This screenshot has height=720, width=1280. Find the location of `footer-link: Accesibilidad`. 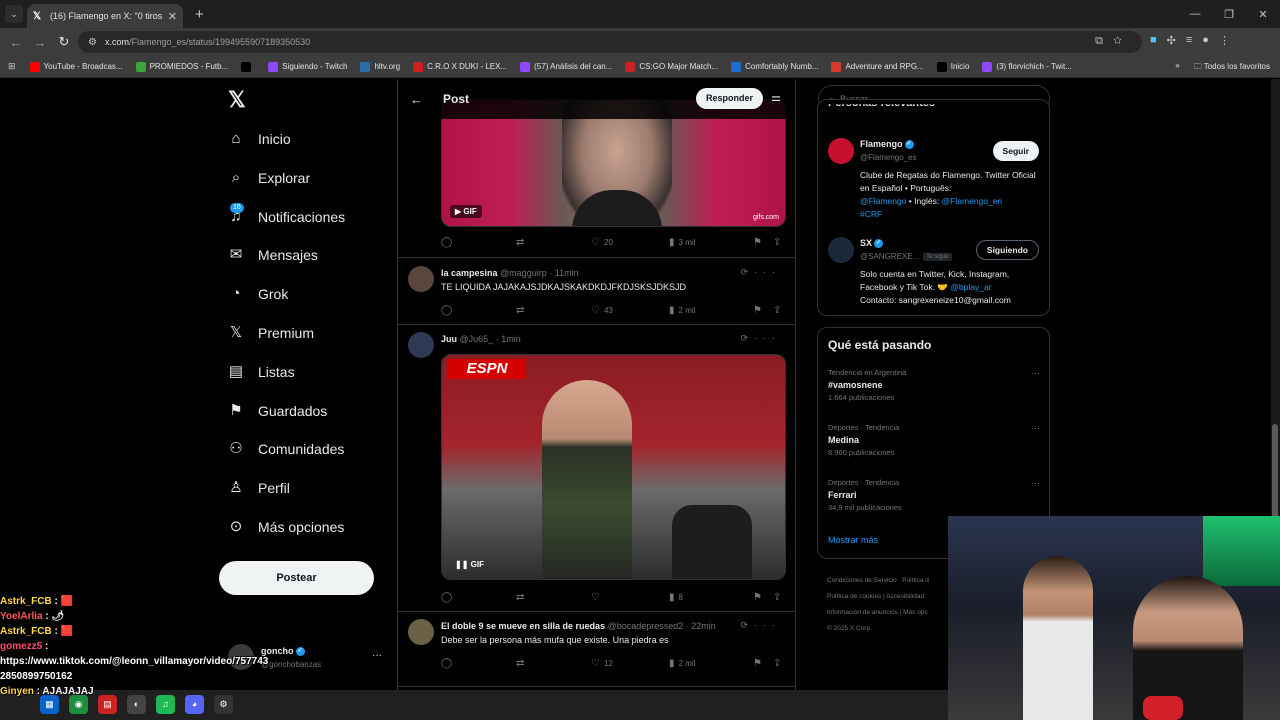

footer-link: Accesibilidad is located at coordinates (905, 596).